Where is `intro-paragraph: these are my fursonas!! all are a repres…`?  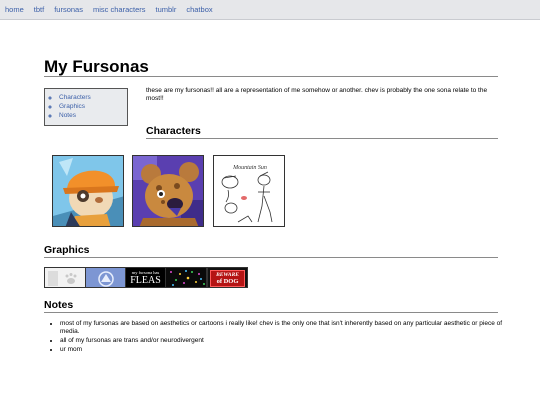 intro-paragraph: these are my fursonas!! all are a repres… is located at coordinates (317, 94).